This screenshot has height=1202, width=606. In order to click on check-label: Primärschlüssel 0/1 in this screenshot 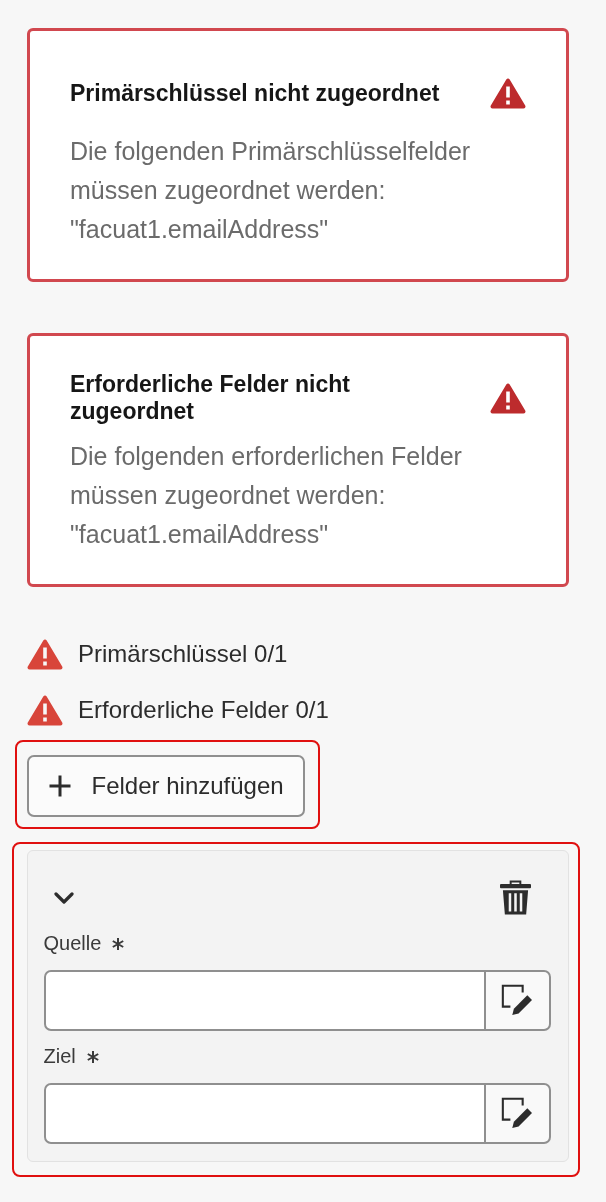, I will do `click(183, 654)`.